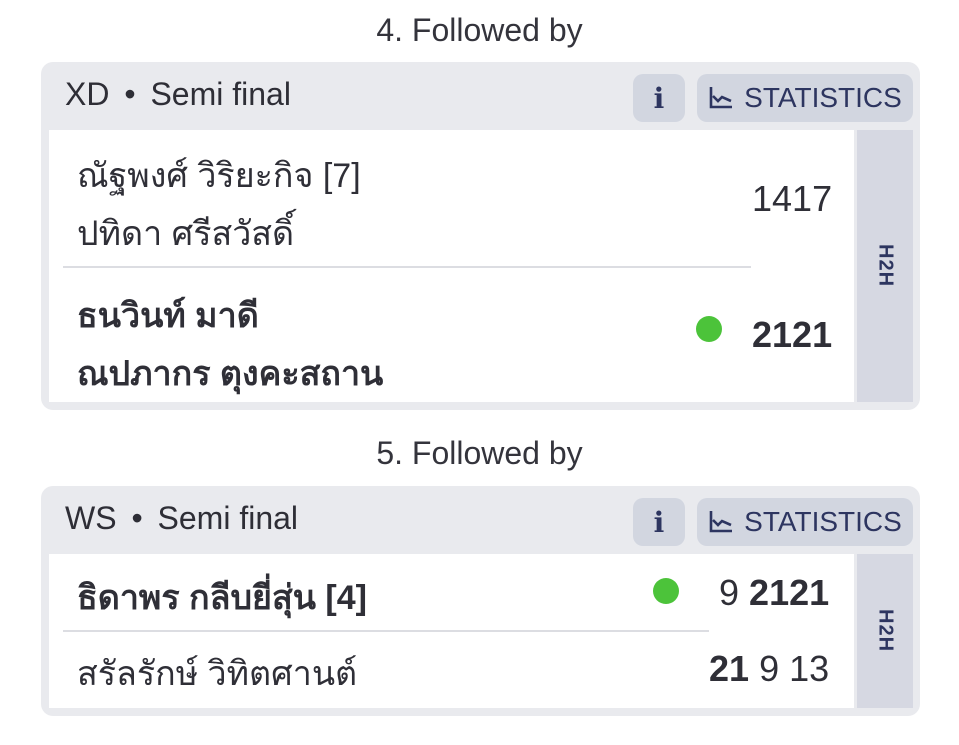 This screenshot has height=745, width=959. I want to click on match-header: WS • Semi final i STATISTICS, so click(480, 520).